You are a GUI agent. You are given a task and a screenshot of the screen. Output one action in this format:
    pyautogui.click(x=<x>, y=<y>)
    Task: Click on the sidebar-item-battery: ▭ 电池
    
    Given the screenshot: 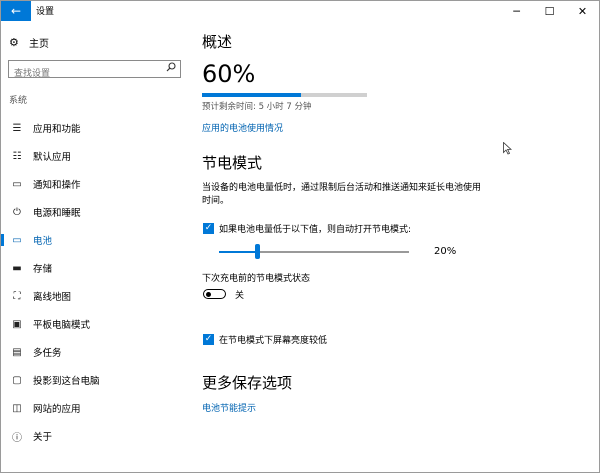 What is the action you would take?
    pyautogui.click(x=96, y=240)
    